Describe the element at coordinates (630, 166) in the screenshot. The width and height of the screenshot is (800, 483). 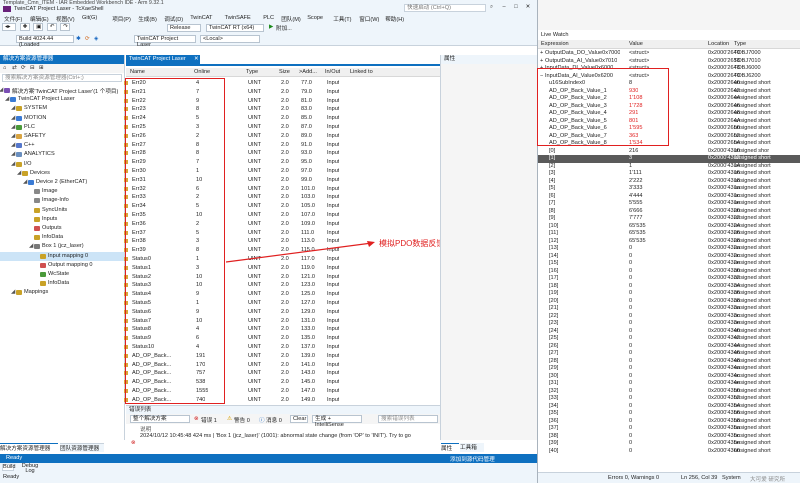
I see `watch-value: 1` at that location.